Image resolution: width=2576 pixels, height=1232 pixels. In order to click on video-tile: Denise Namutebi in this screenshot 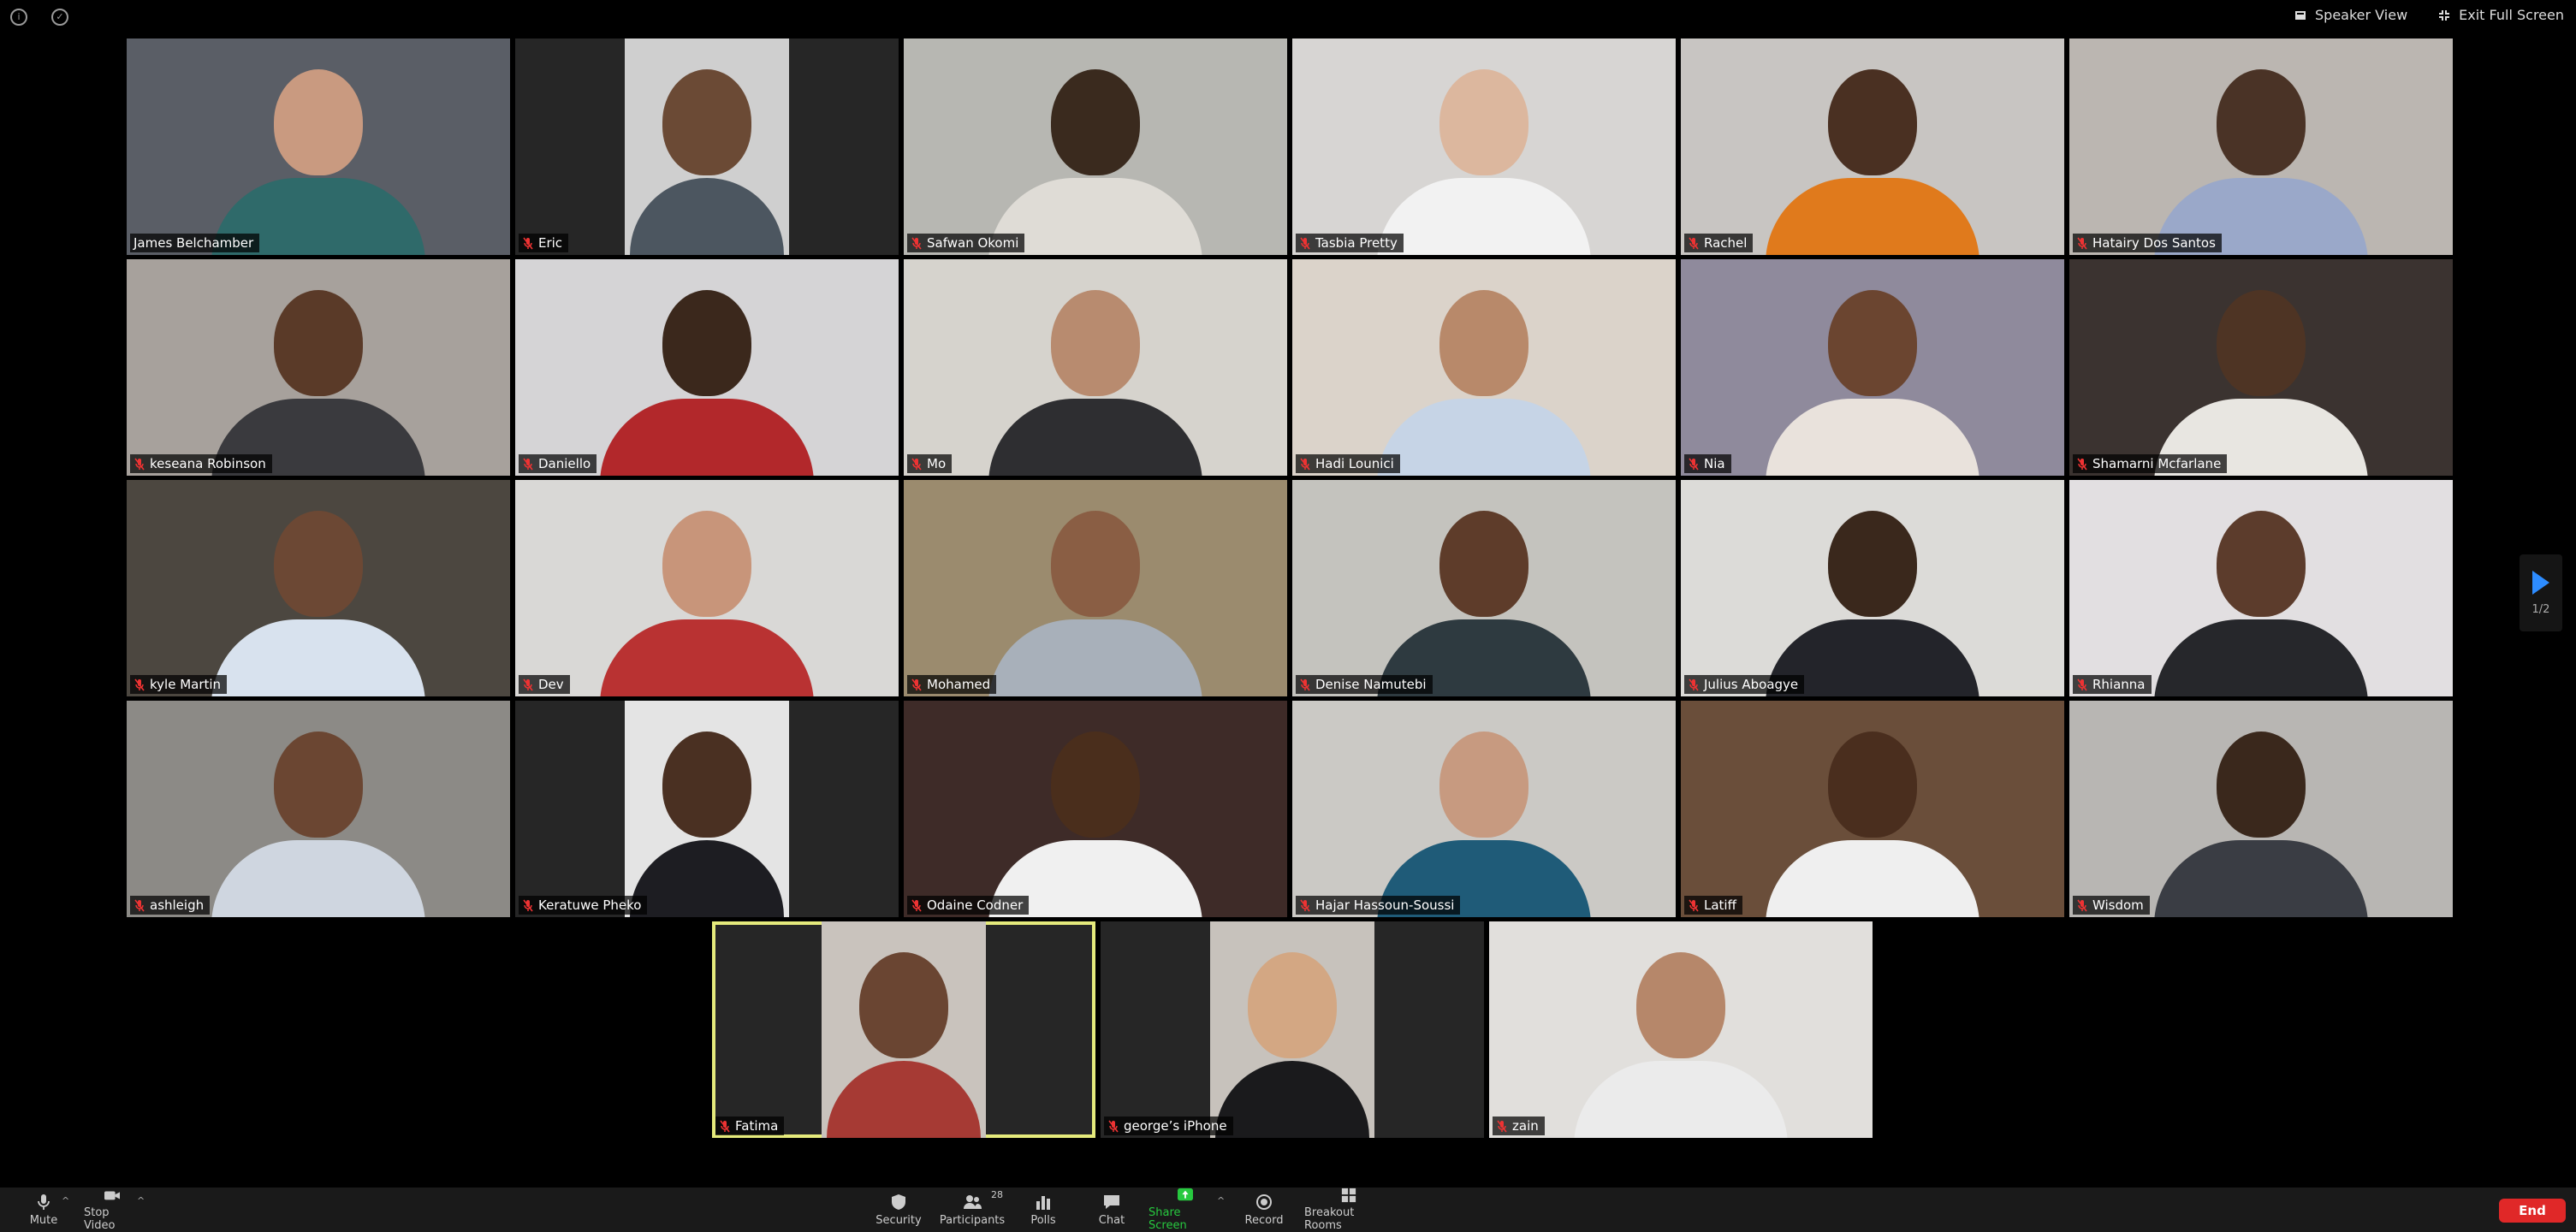, I will do `click(1484, 588)`.